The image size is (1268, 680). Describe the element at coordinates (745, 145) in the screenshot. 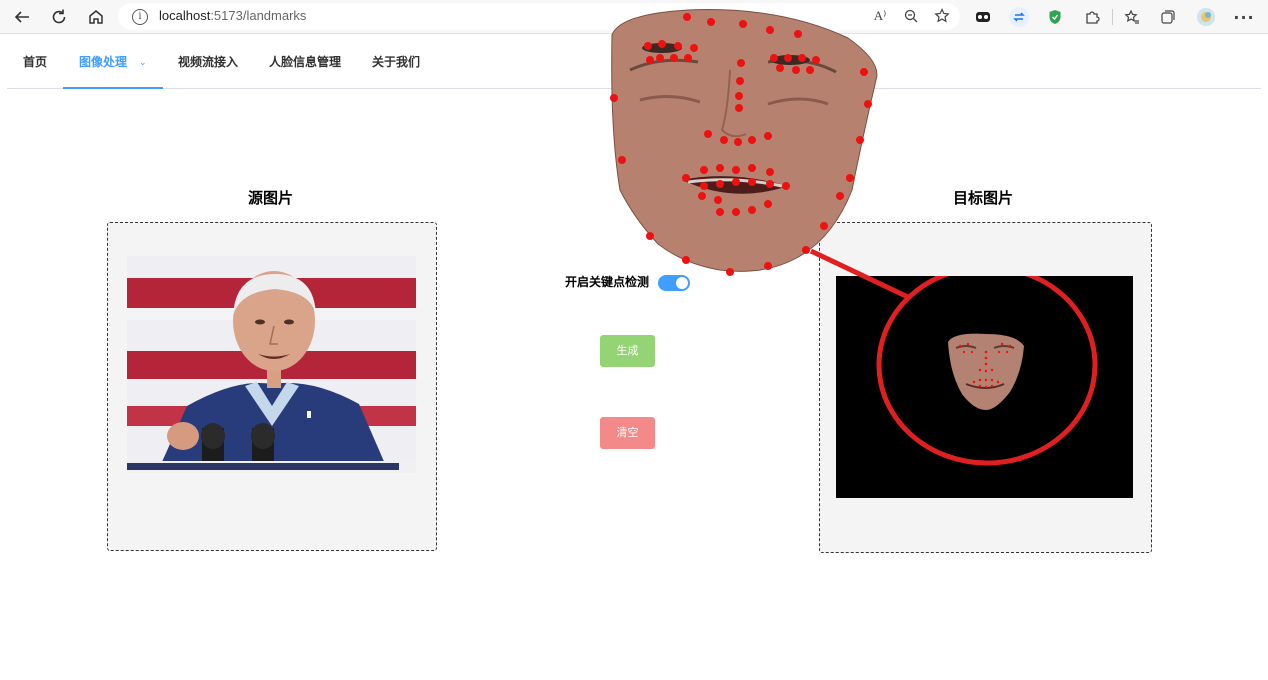

I see `zoomed-face-overlay` at that location.